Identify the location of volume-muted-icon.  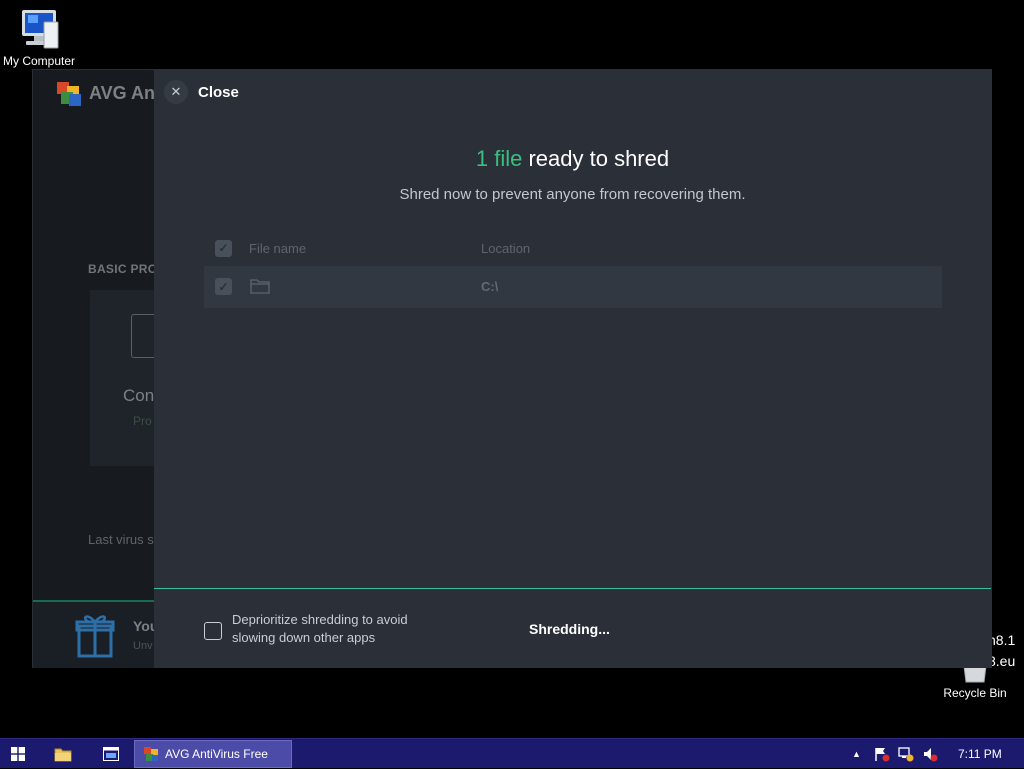
(931, 755).